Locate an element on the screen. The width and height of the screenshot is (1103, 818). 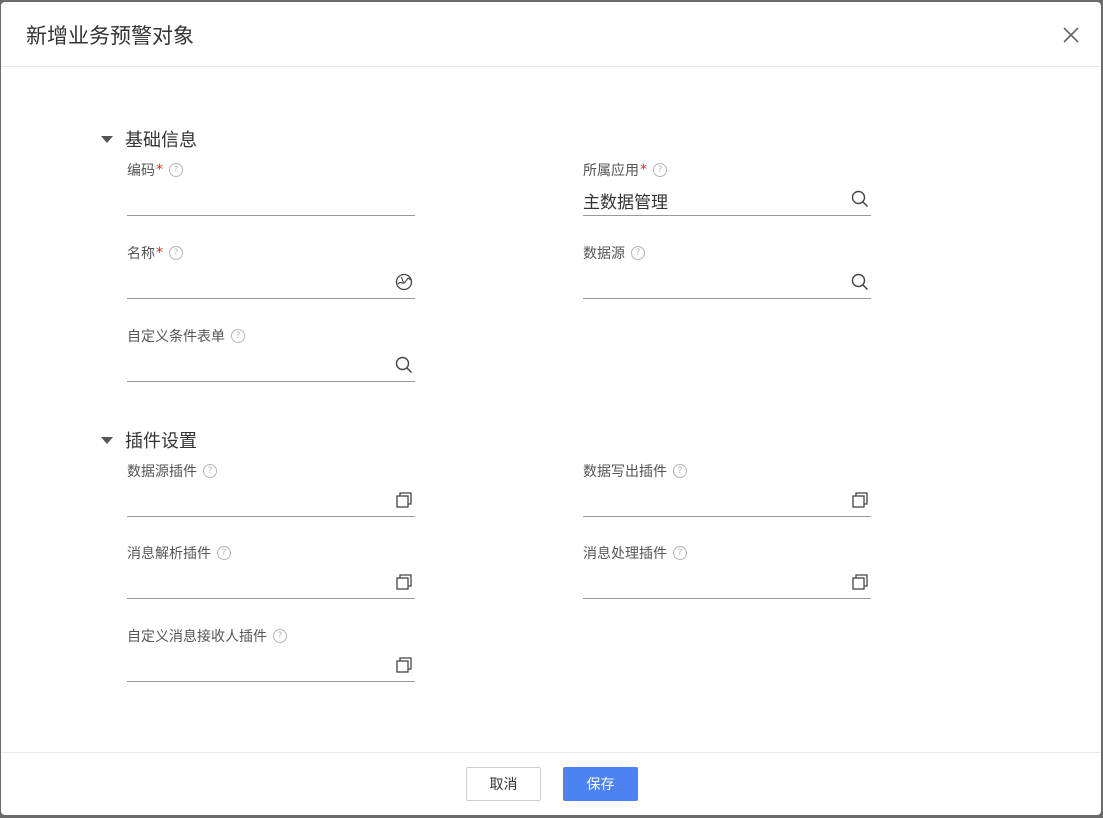
field-app: 所属应用 * ? 主数据管理 is located at coordinates (727, 188).